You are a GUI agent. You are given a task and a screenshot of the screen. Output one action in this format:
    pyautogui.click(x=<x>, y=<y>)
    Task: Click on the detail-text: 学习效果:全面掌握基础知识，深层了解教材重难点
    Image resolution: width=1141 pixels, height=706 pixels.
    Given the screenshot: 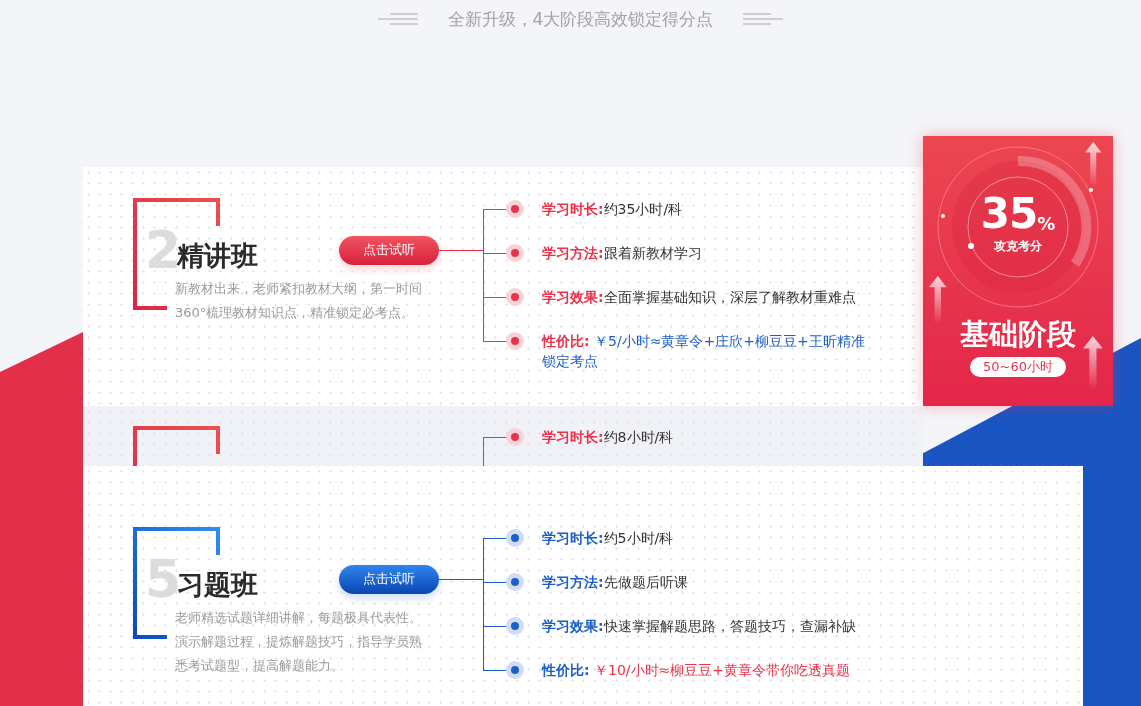 What is the action you would take?
    pyautogui.click(x=699, y=297)
    